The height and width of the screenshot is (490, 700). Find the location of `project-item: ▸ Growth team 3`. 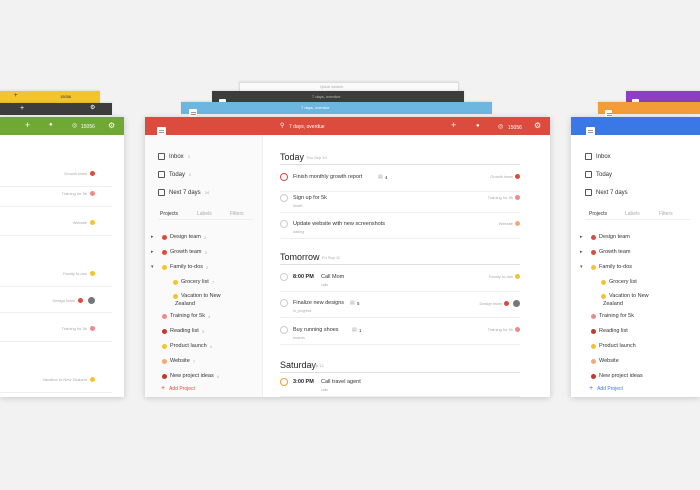

project-item: ▸ Growth team 3 is located at coordinates (179, 252).